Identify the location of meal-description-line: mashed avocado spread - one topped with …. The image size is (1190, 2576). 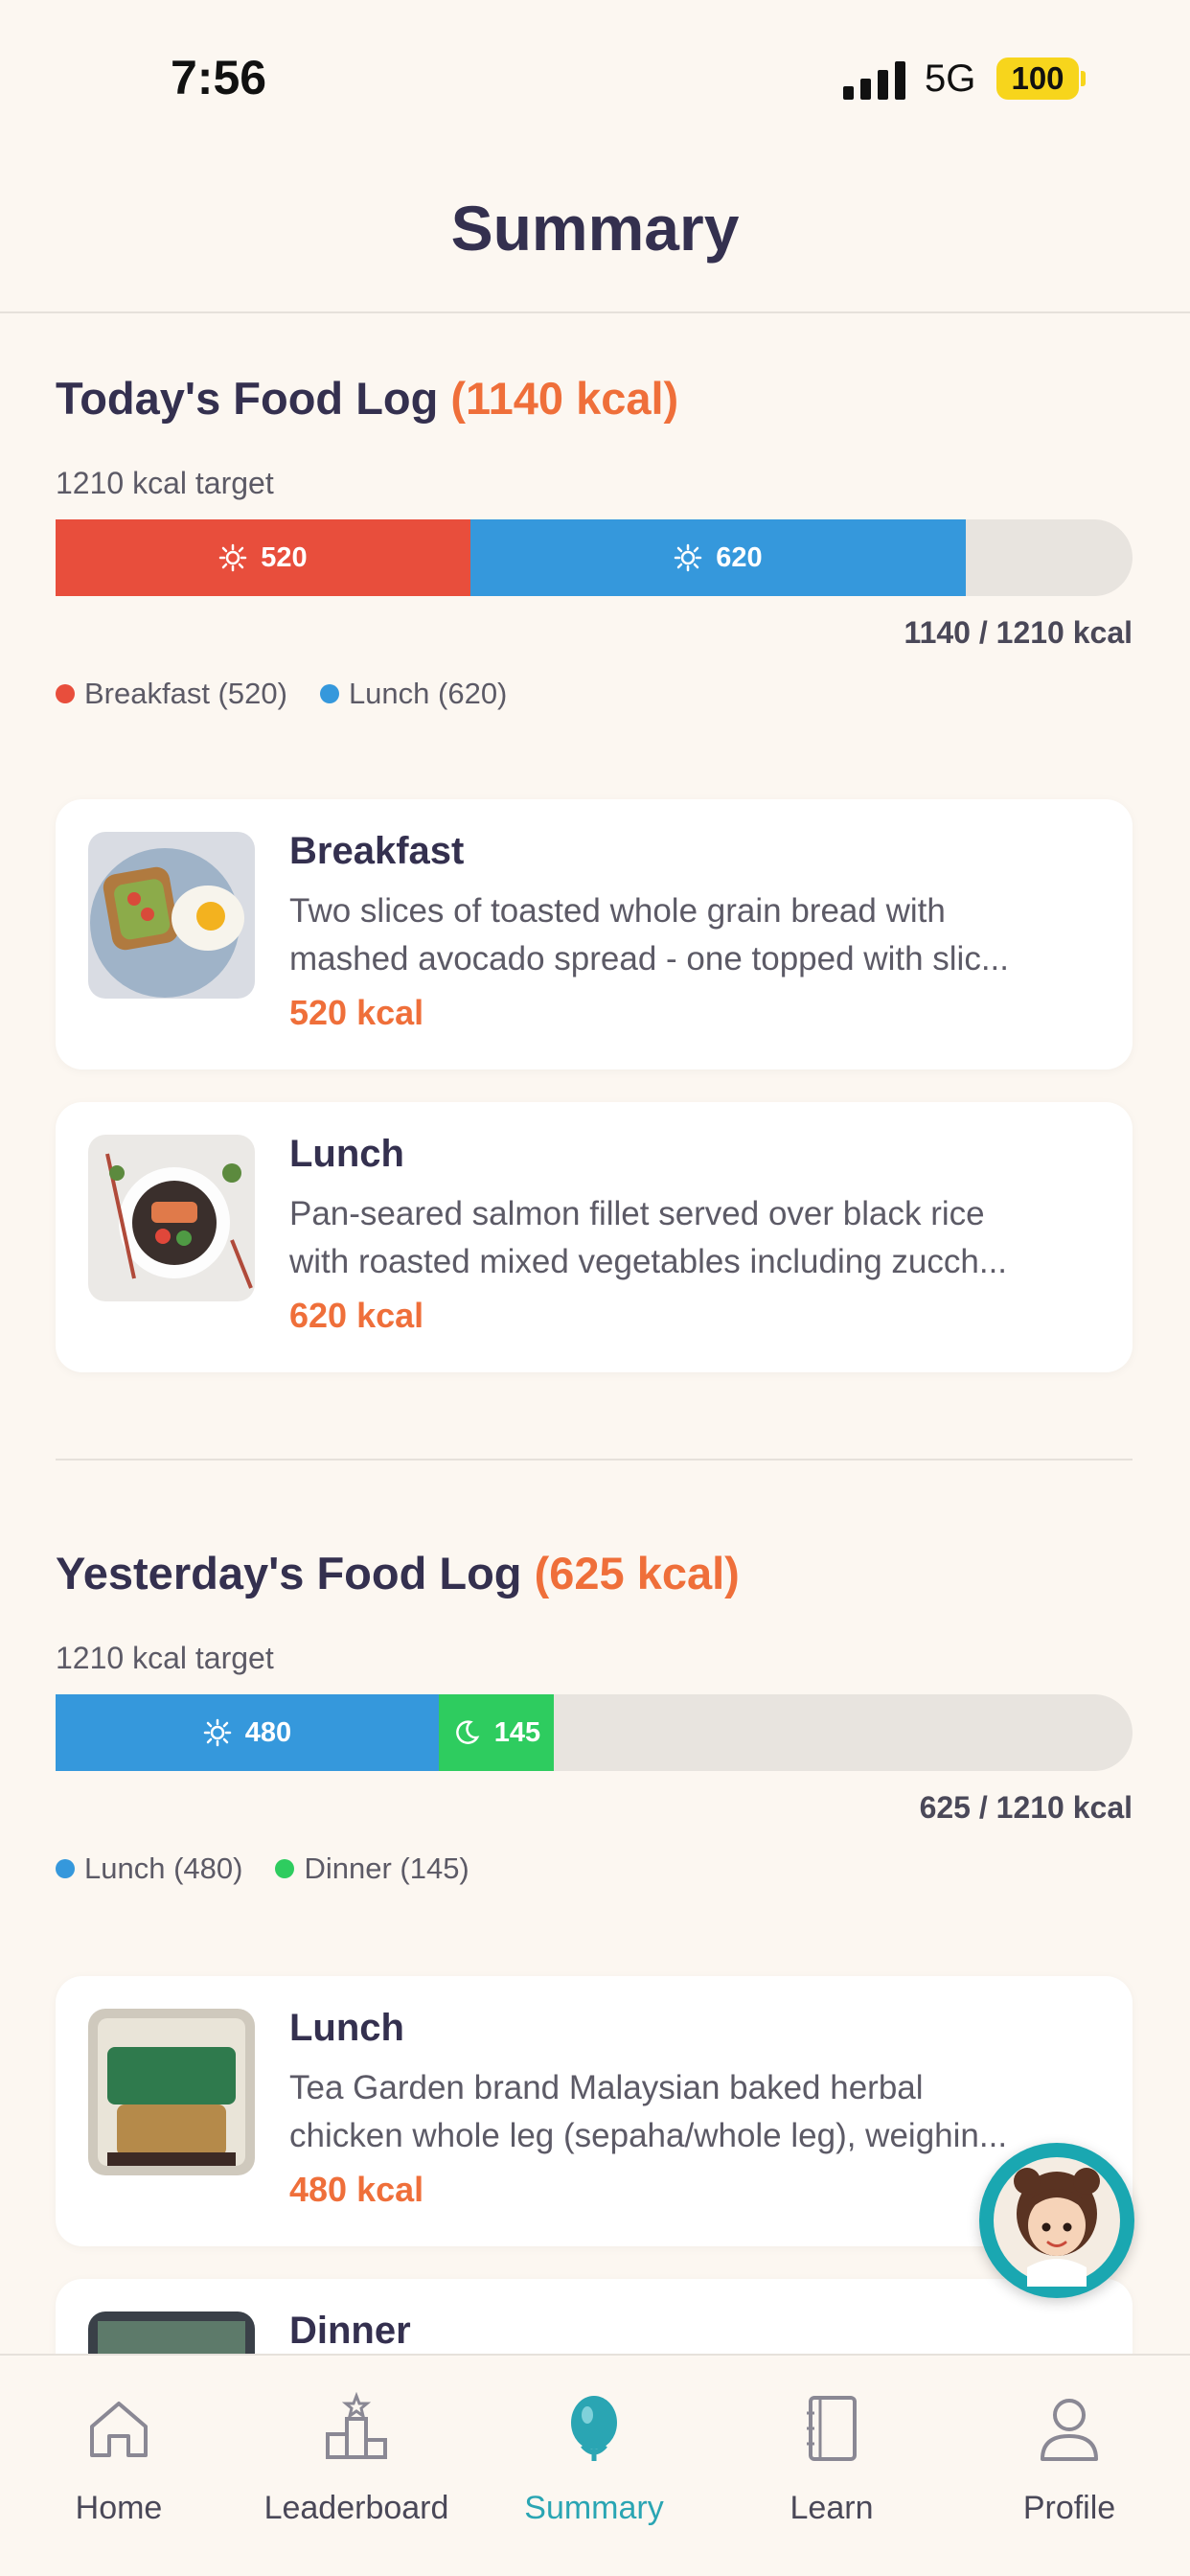
(649, 959).